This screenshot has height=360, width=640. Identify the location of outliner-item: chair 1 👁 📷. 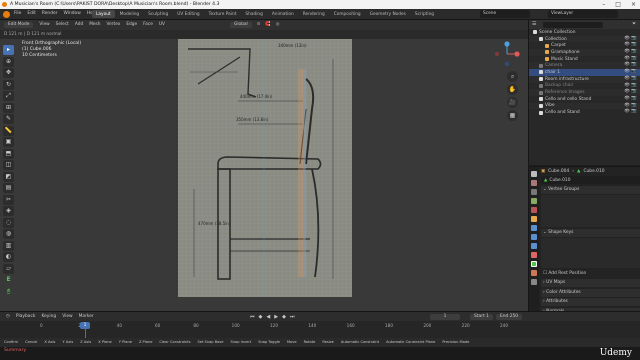
(584, 72).